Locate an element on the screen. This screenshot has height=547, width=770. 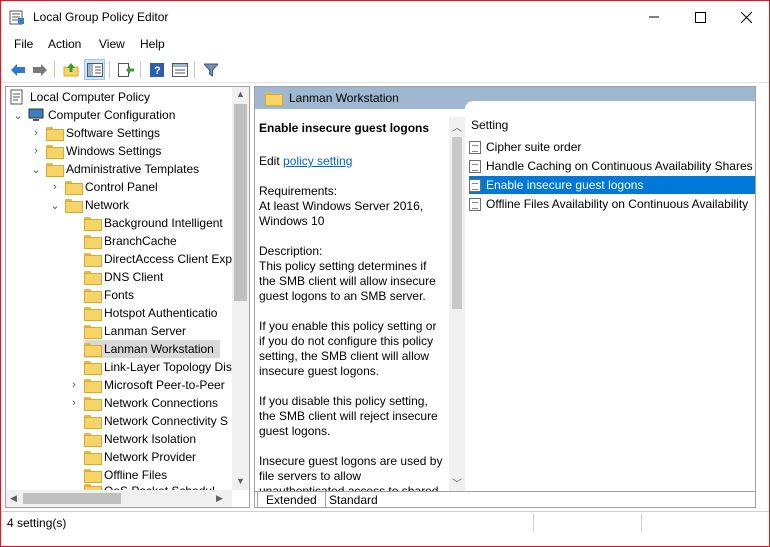
tab-extended: Extended is located at coordinates (291, 499).